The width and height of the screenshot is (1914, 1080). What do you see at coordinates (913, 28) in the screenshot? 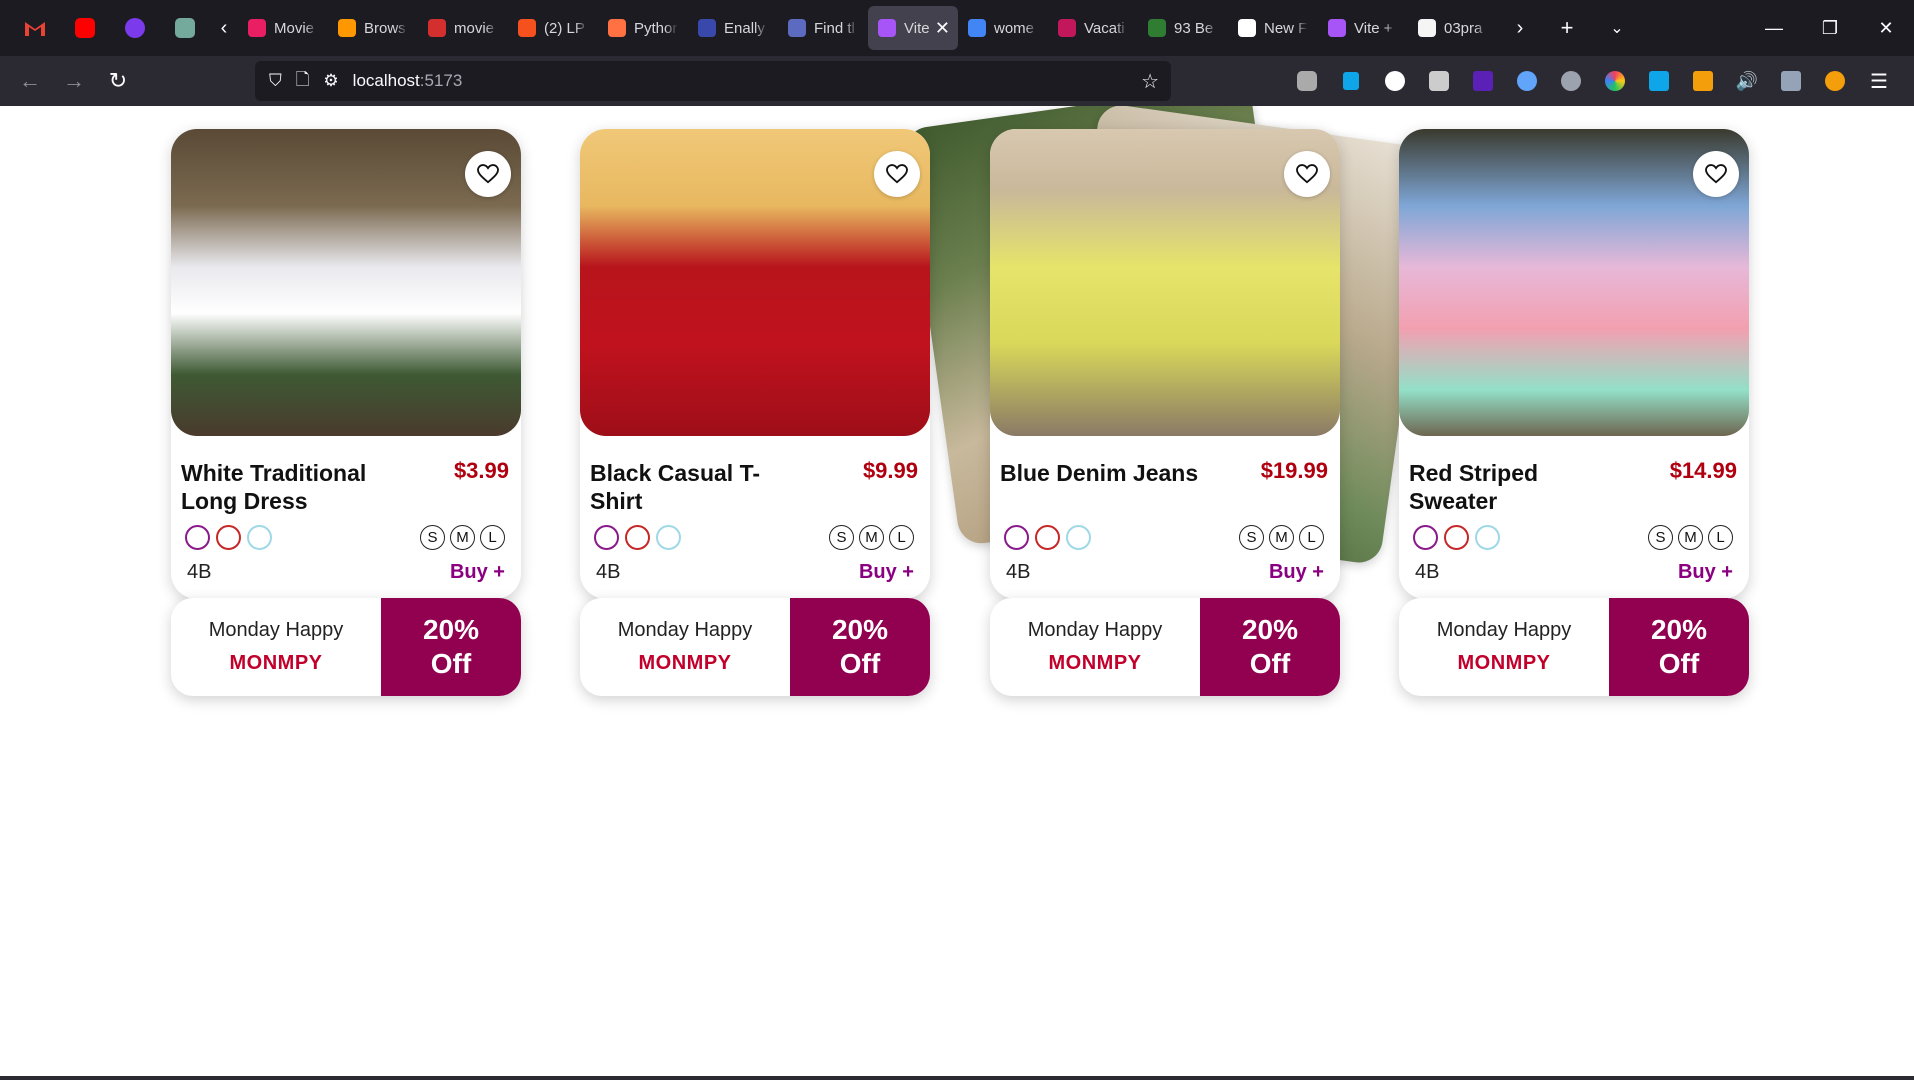
I see `browser-tab: Vite ✕` at bounding box center [913, 28].